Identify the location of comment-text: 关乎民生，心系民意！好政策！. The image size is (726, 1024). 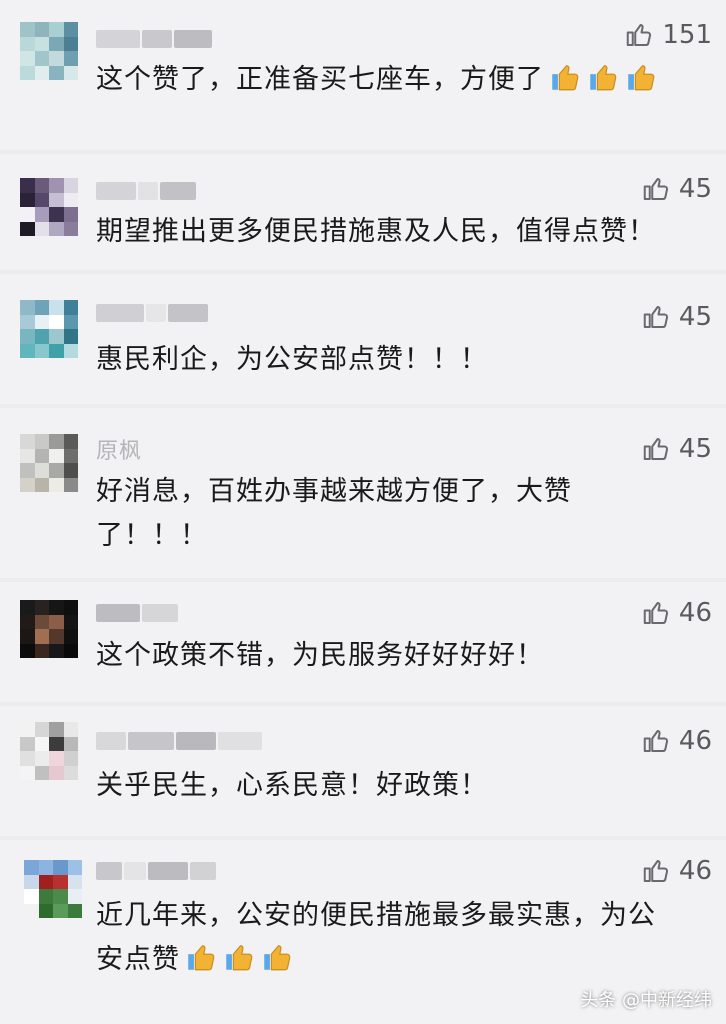
(396, 786).